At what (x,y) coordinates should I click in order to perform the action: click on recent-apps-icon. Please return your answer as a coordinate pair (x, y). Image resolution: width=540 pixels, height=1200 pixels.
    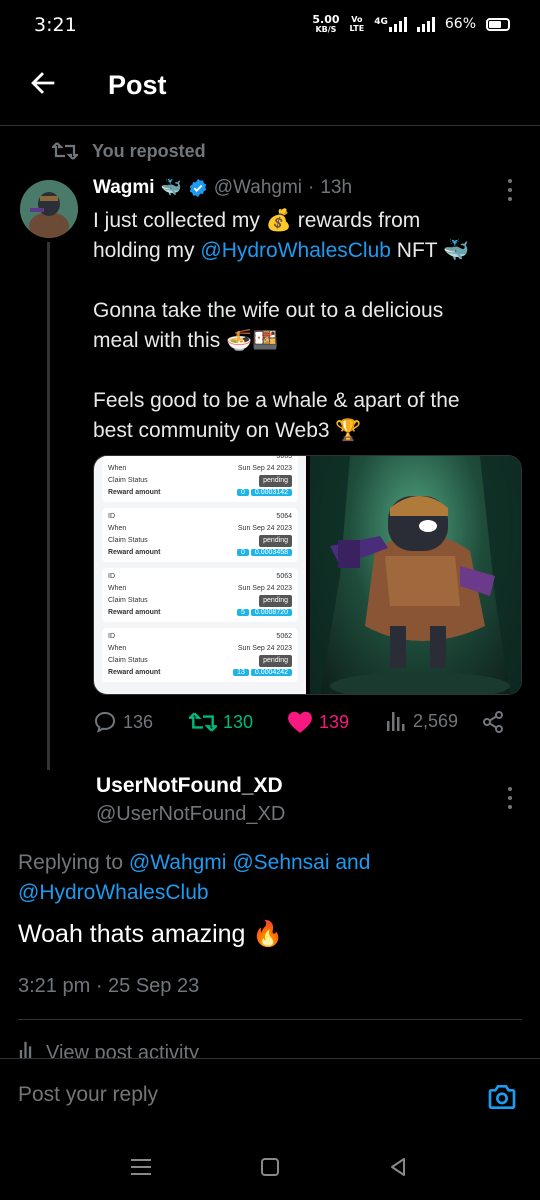
    Looking at the image, I should click on (141, 1167).